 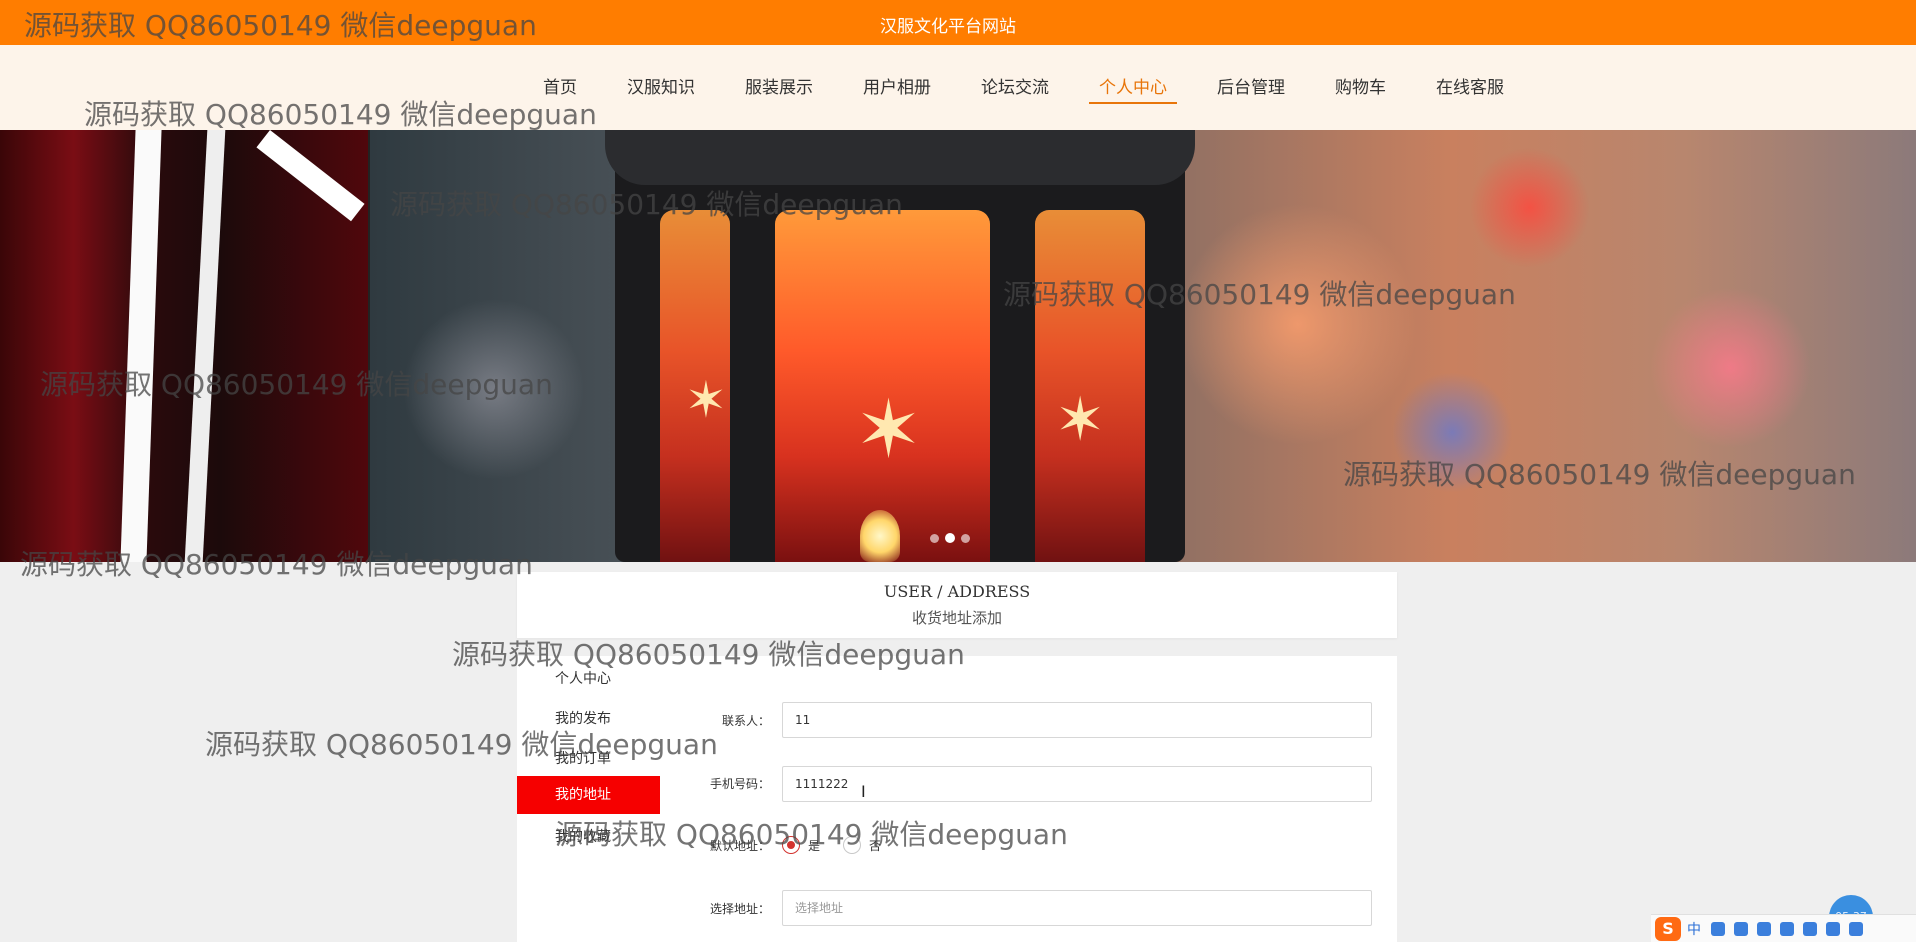 What do you see at coordinates (863, 791) in the screenshot?
I see `text-cursor-icon: I` at bounding box center [863, 791].